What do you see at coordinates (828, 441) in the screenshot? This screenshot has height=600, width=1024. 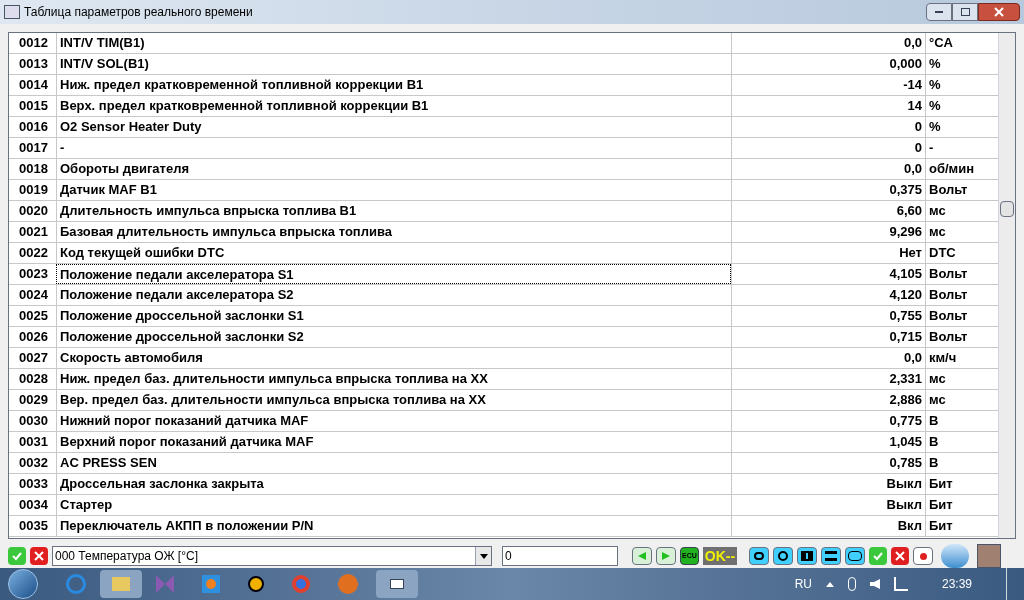 I see `parameter-value: 1,045` at bounding box center [828, 441].